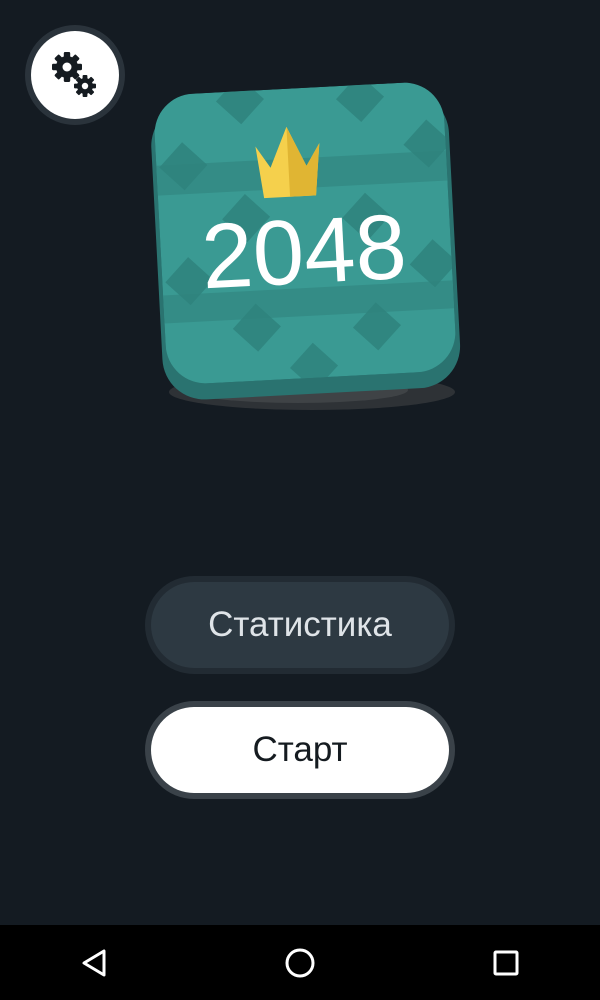 Image resolution: width=600 pixels, height=1000 pixels. I want to click on start-button: Старт, so click(300, 750).